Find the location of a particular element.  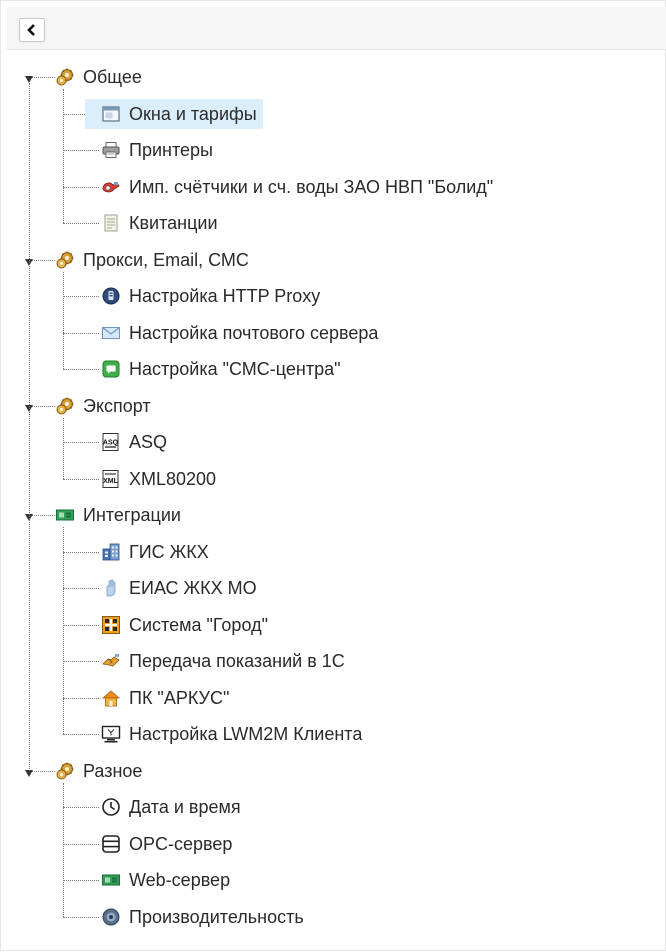

tree-item: Имп. счётчики и сч. воды ЗАО НВП "Болид" is located at coordinates (291, 187).